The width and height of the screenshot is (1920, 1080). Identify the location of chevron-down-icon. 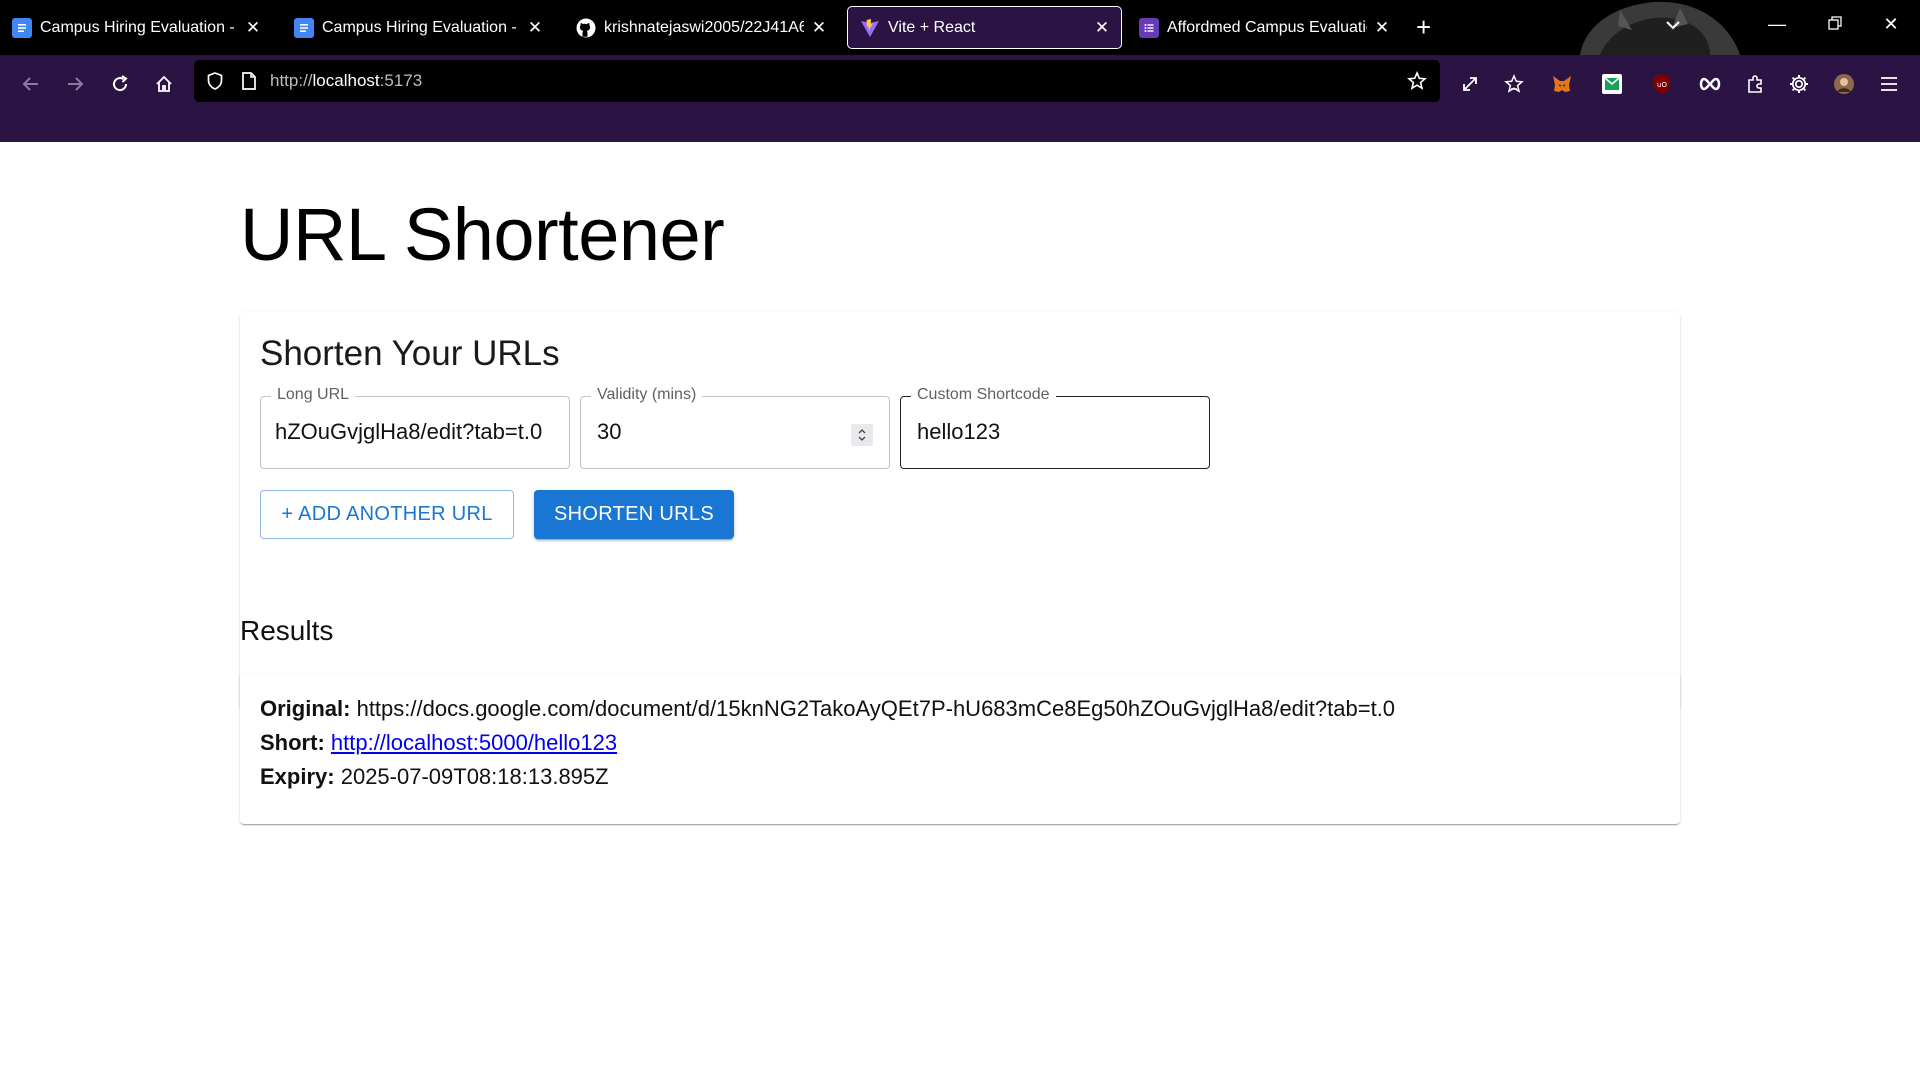
(1673, 25).